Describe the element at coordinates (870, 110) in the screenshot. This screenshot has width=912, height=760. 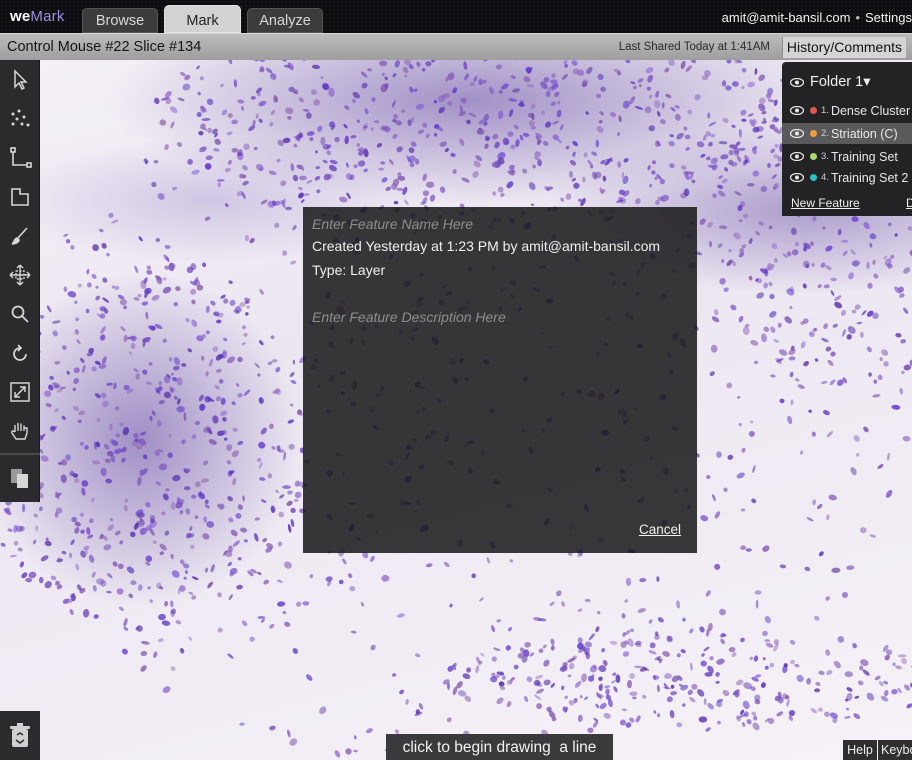
I see `feature-label: Dense Cluster` at that location.